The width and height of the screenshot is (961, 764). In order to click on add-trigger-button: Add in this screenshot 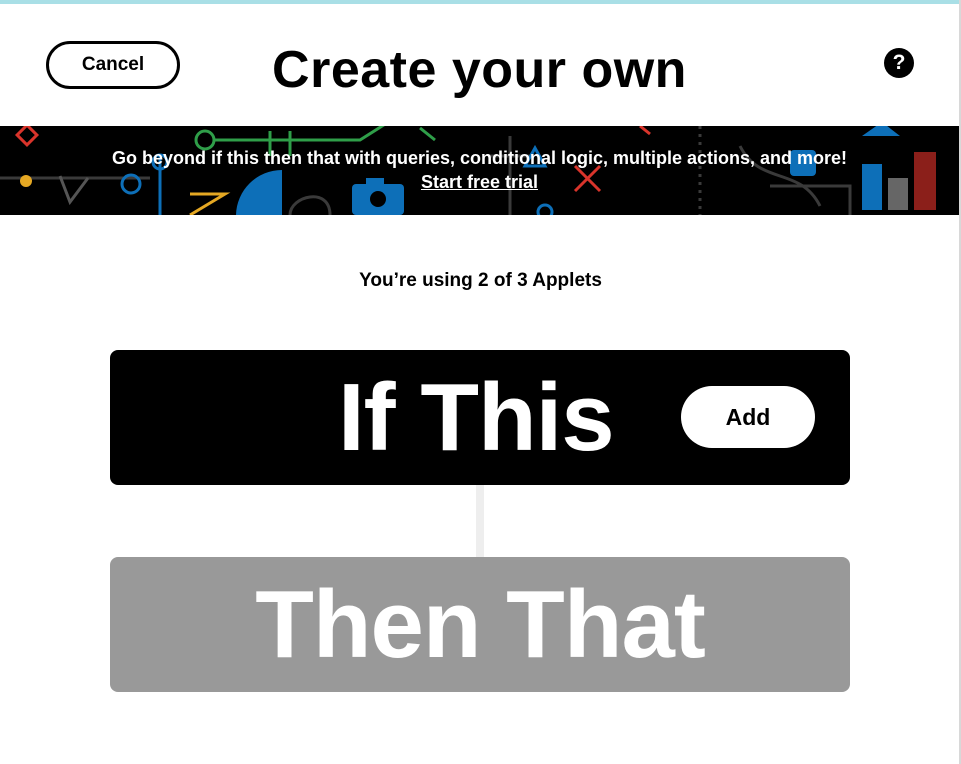, I will do `click(748, 417)`.